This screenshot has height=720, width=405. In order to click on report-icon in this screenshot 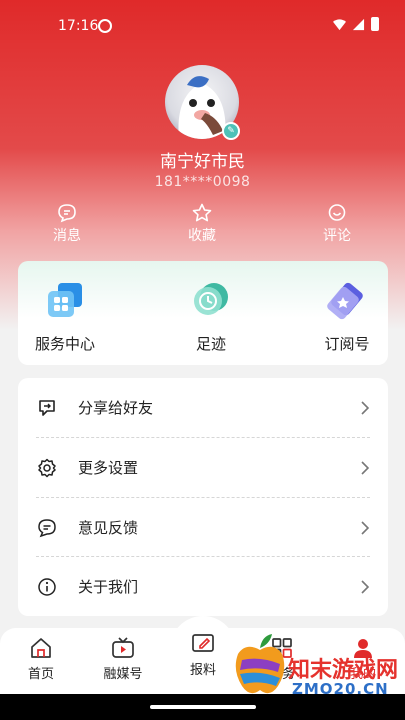, I will do `click(203, 643)`.